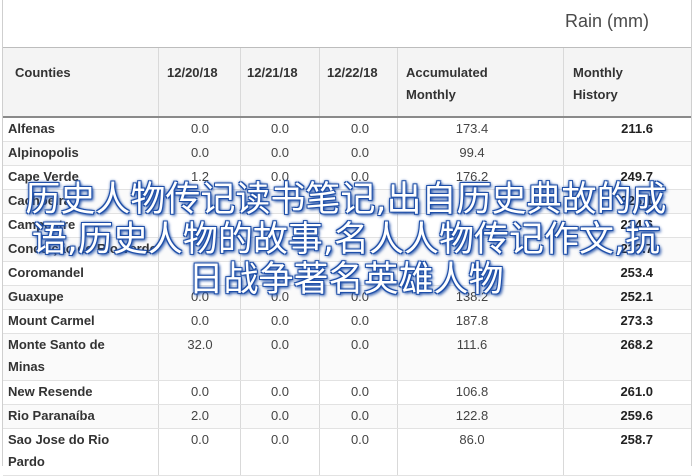  Describe the element at coordinates (636, 224) in the screenshot. I see `monthly-history-value: 234.6` at that location.